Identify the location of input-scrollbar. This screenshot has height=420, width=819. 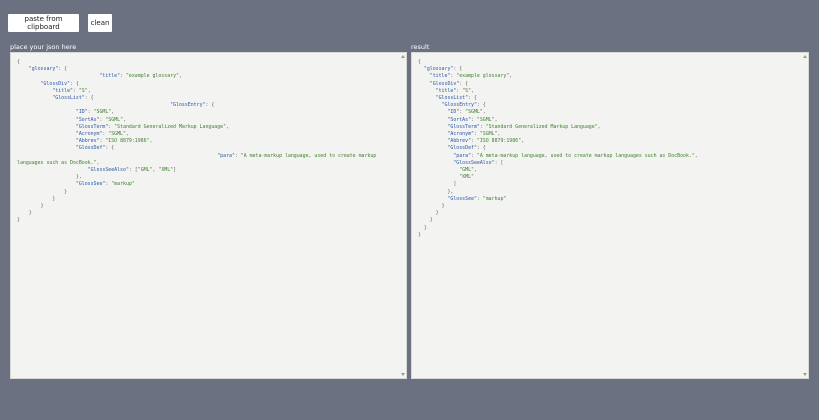
(403, 215).